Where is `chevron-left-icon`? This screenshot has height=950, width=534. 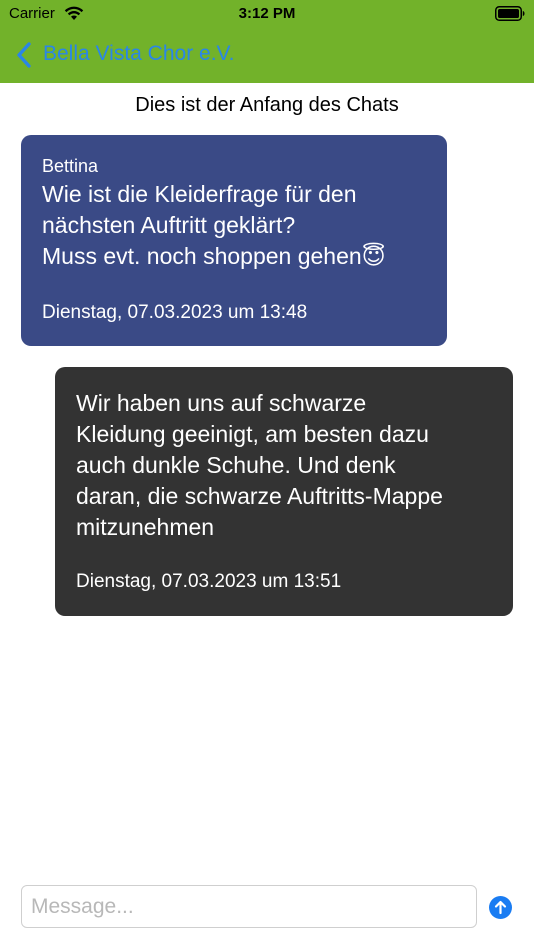
chevron-left-icon is located at coordinates (24, 55).